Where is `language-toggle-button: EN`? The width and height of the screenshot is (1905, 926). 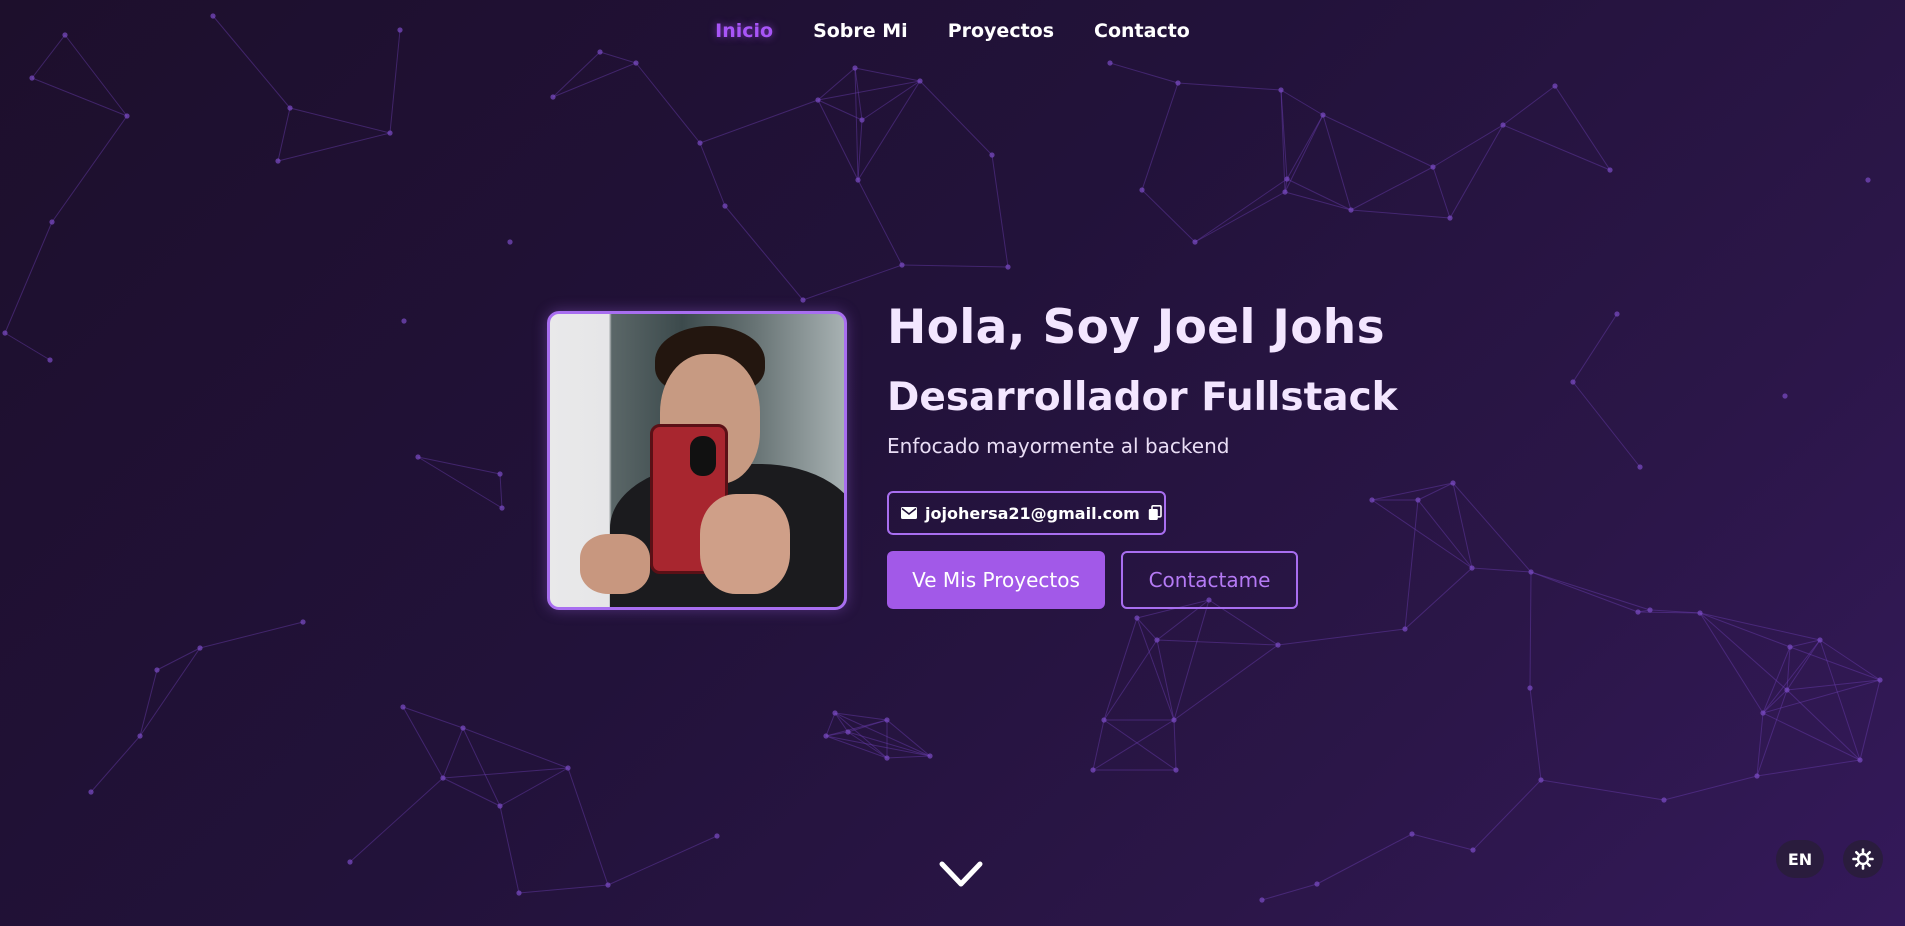
language-toggle-button: EN is located at coordinates (1800, 859).